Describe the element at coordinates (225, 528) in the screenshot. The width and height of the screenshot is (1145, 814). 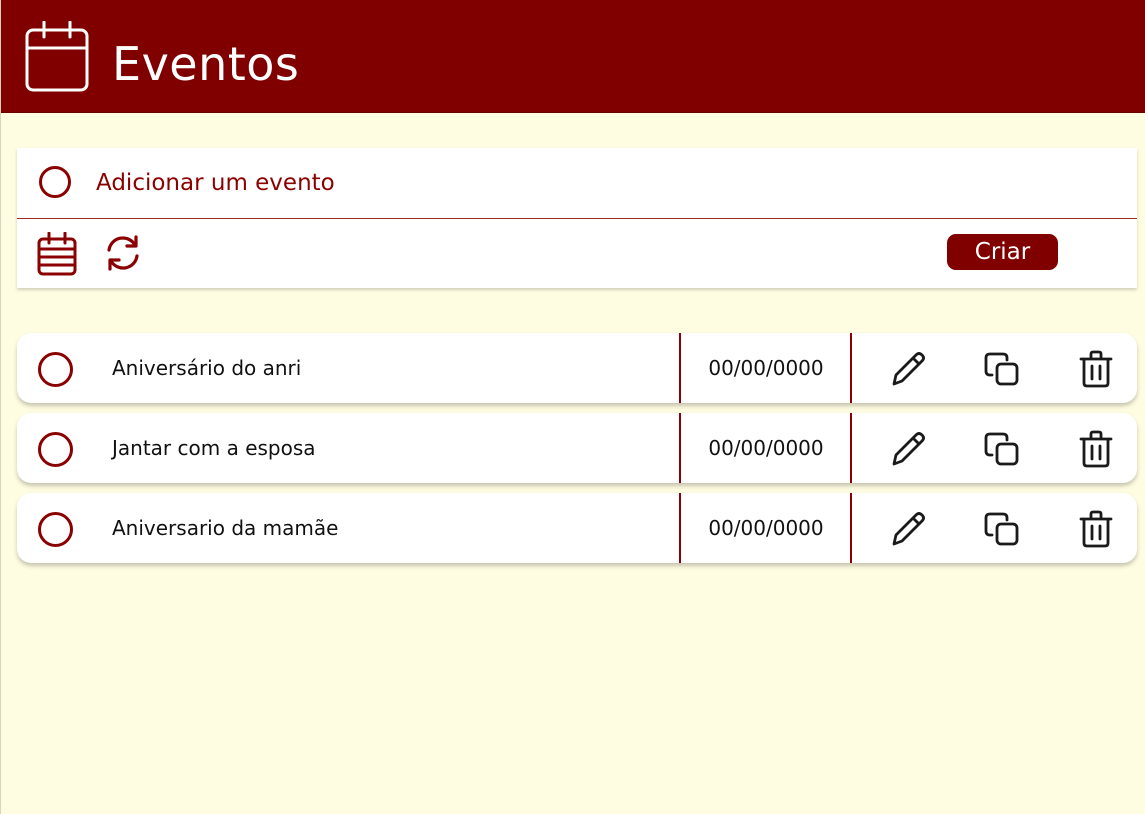
I see `event-title: Aniversario da mamãe` at that location.